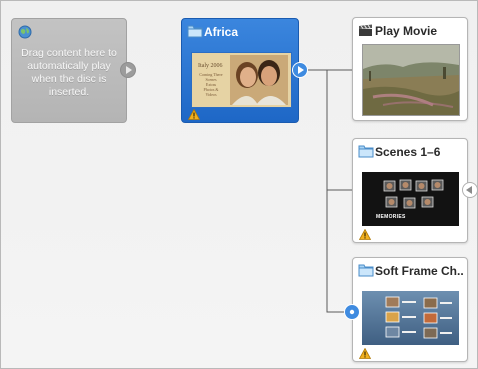 This screenshot has height=369, width=478. Describe the element at coordinates (391, 217) in the screenshot. I see `thumb-title-text: MEMORIES` at that location.